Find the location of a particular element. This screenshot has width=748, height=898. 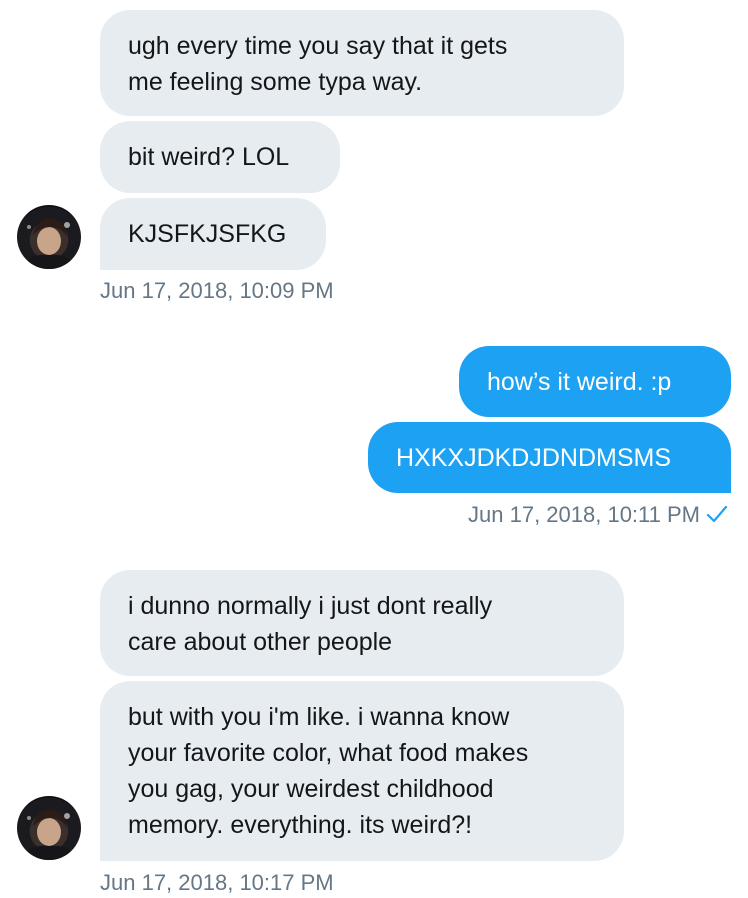

message-timestamp: Jun 17, 2018, 10:09 PM is located at coordinates (217, 290).